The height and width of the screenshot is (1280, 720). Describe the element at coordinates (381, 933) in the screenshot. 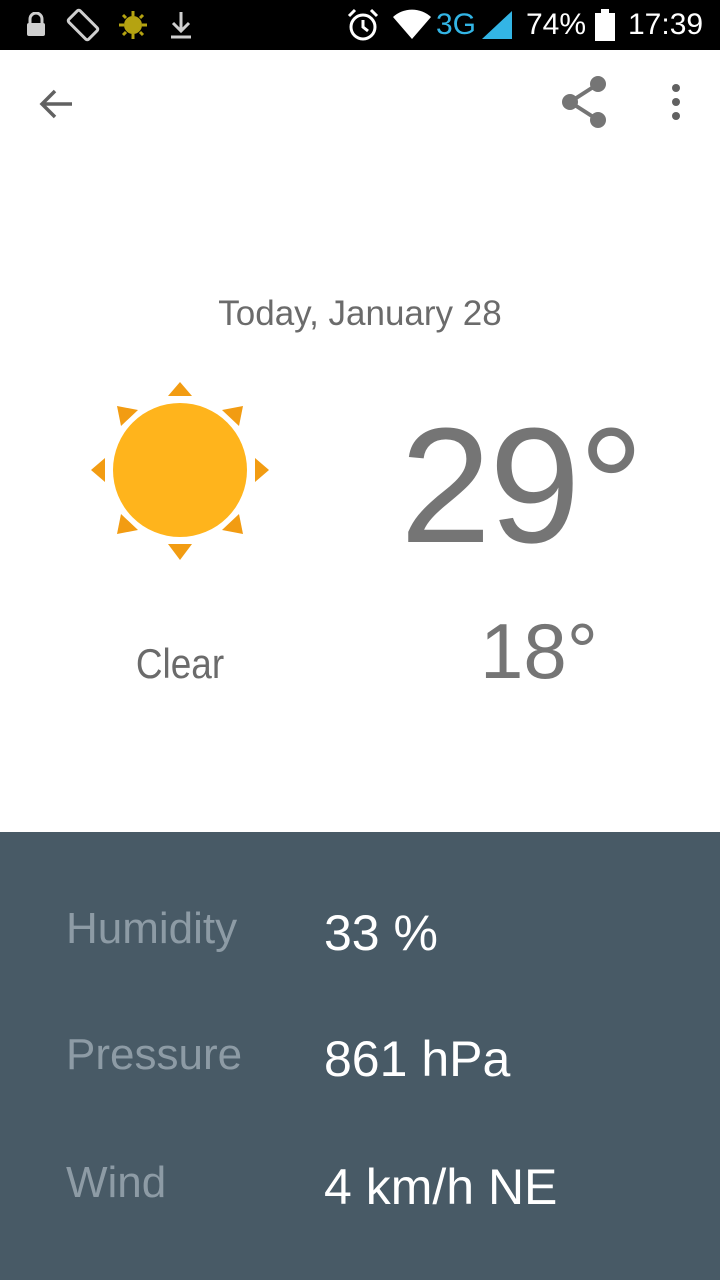

I see `humidity-value: 33 %` at that location.